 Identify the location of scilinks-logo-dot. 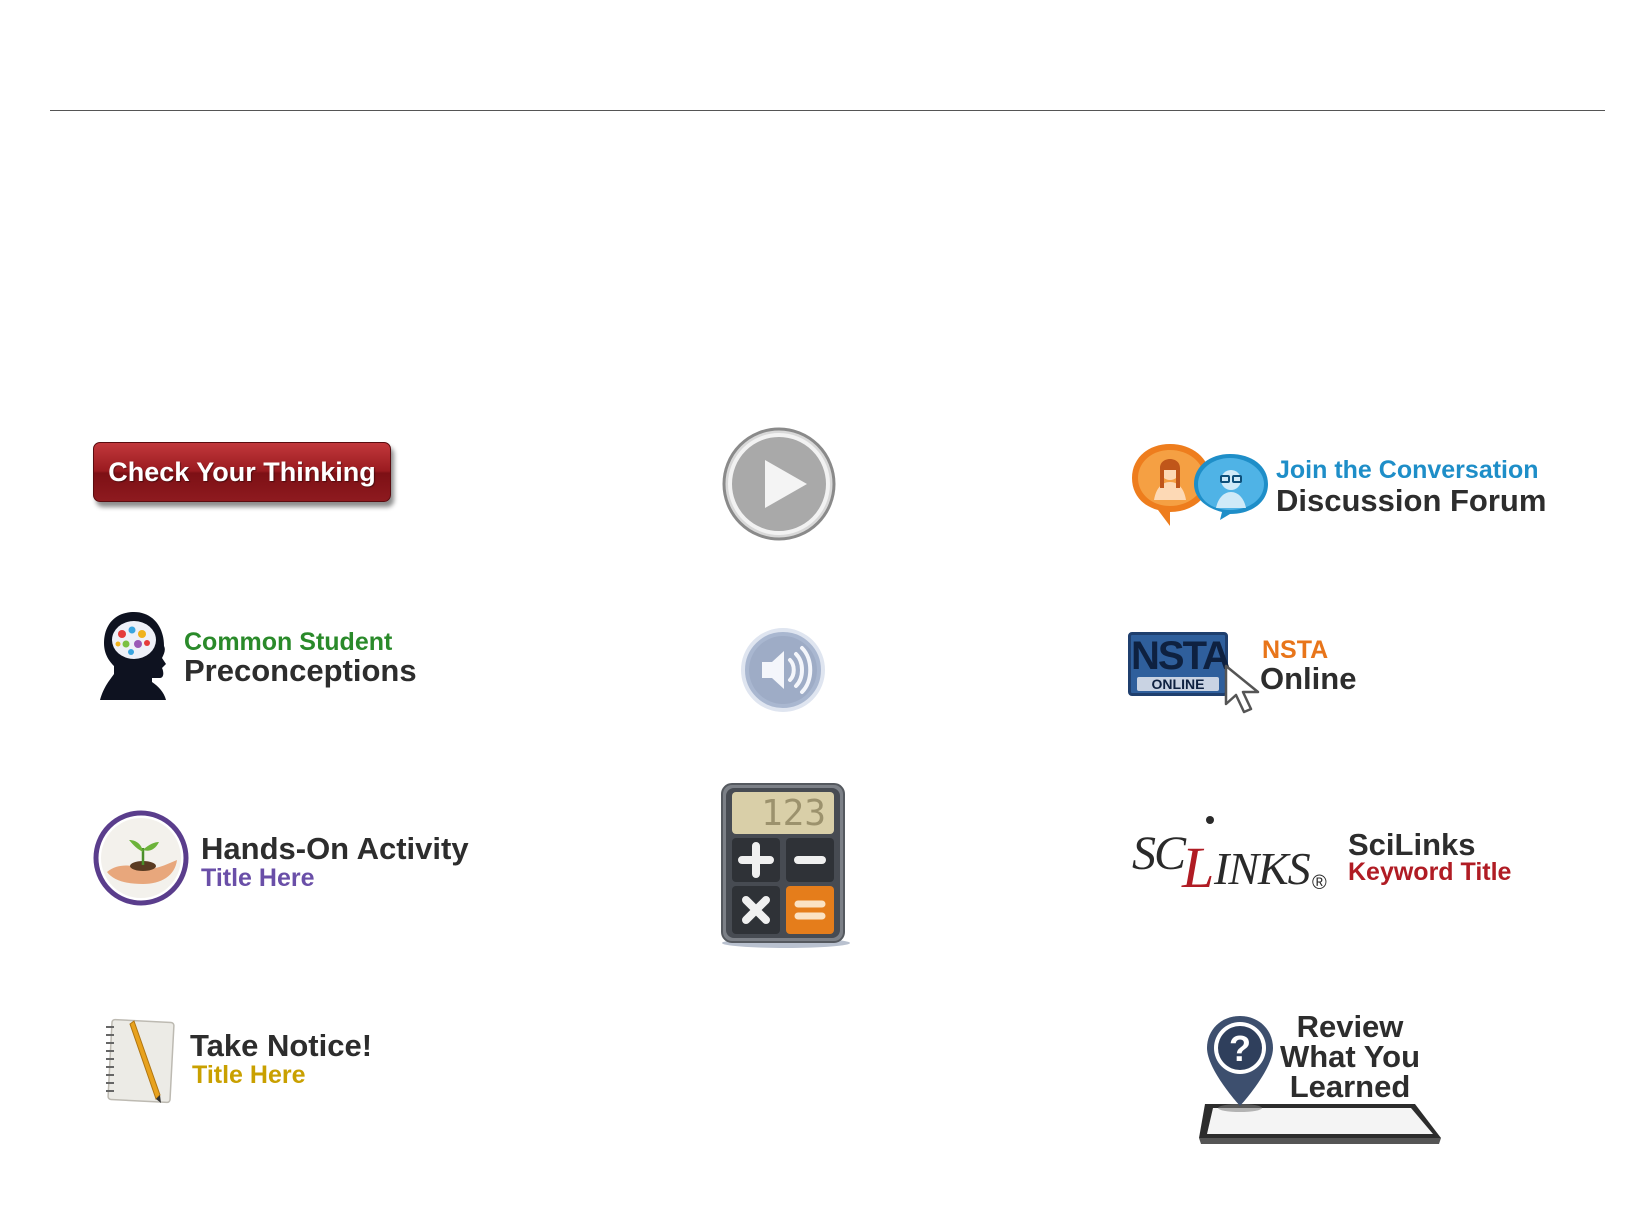
(1210, 820).